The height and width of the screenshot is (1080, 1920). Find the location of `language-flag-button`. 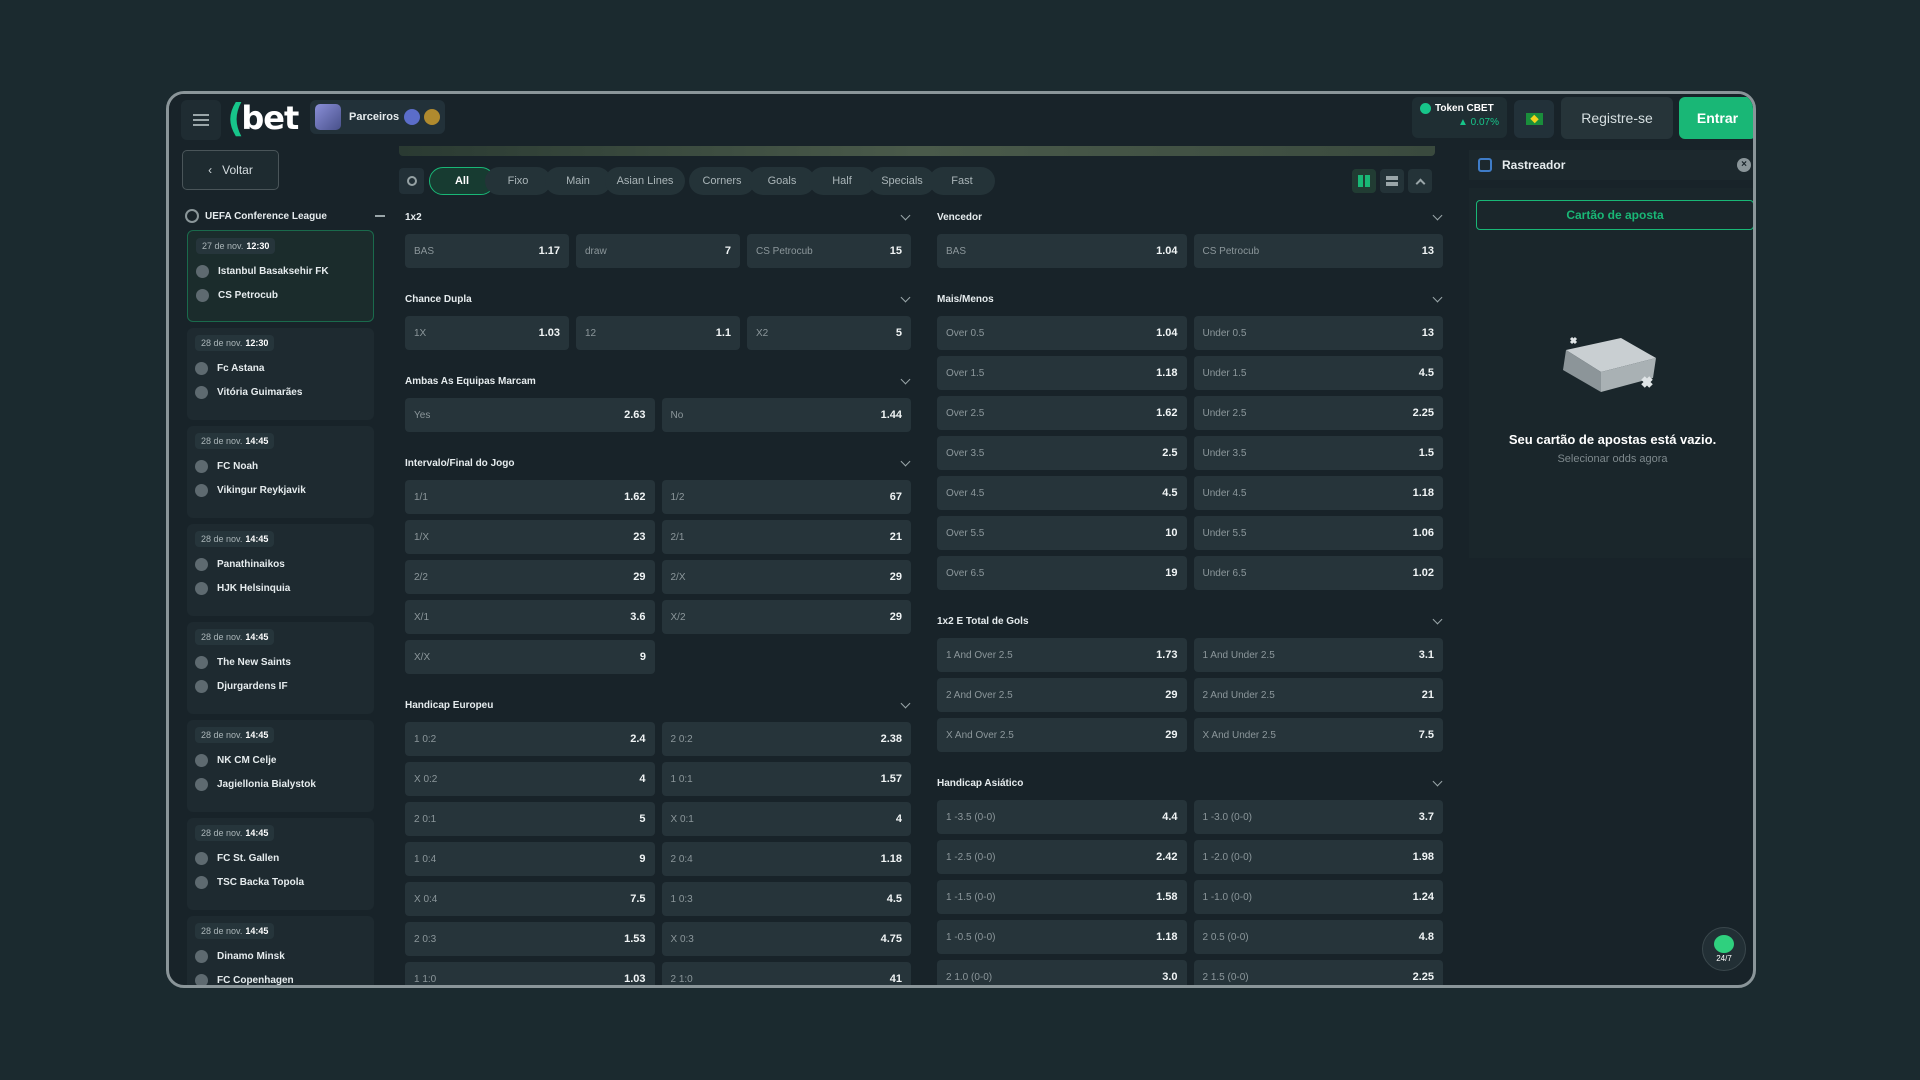

language-flag-button is located at coordinates (1534, 119).